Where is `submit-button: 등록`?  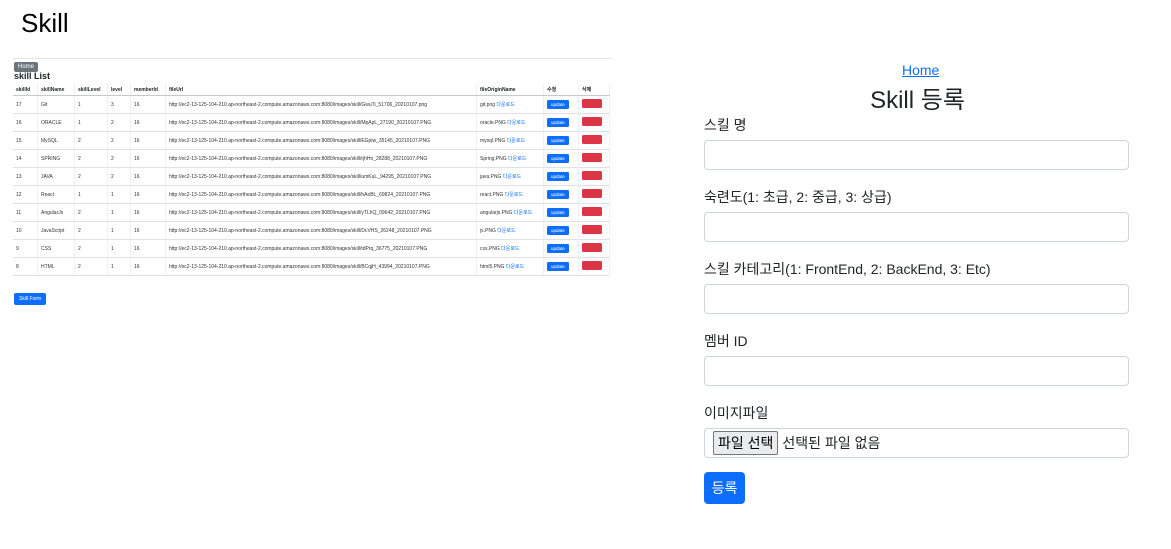 submit-button: 등록 is located at coordinates (724, 488).